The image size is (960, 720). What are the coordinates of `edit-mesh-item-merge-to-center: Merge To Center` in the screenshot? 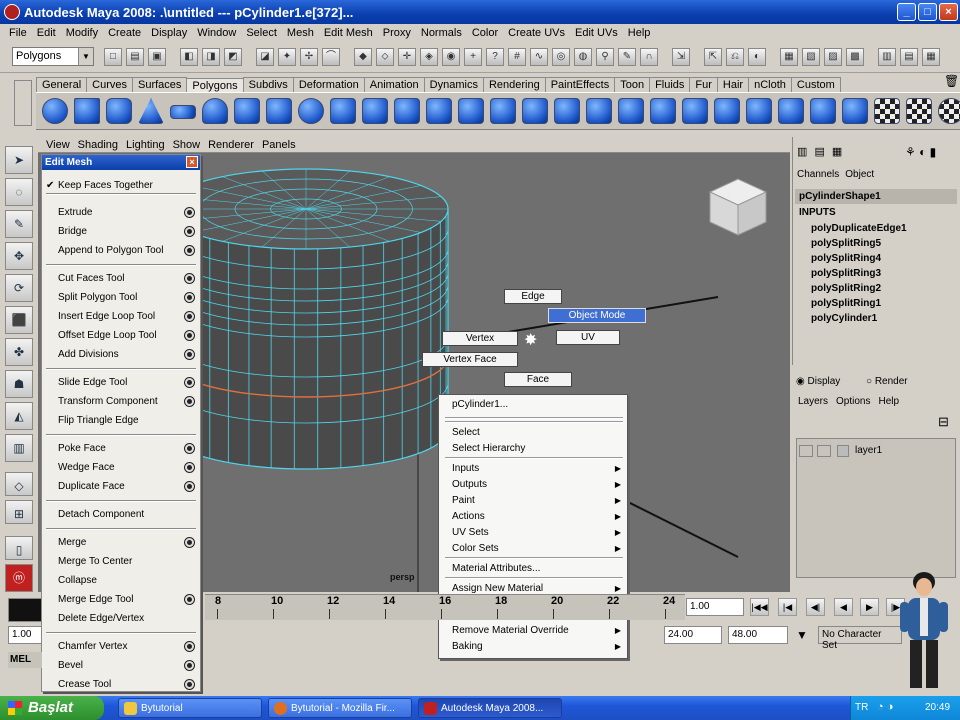 It's located at (121, 561).